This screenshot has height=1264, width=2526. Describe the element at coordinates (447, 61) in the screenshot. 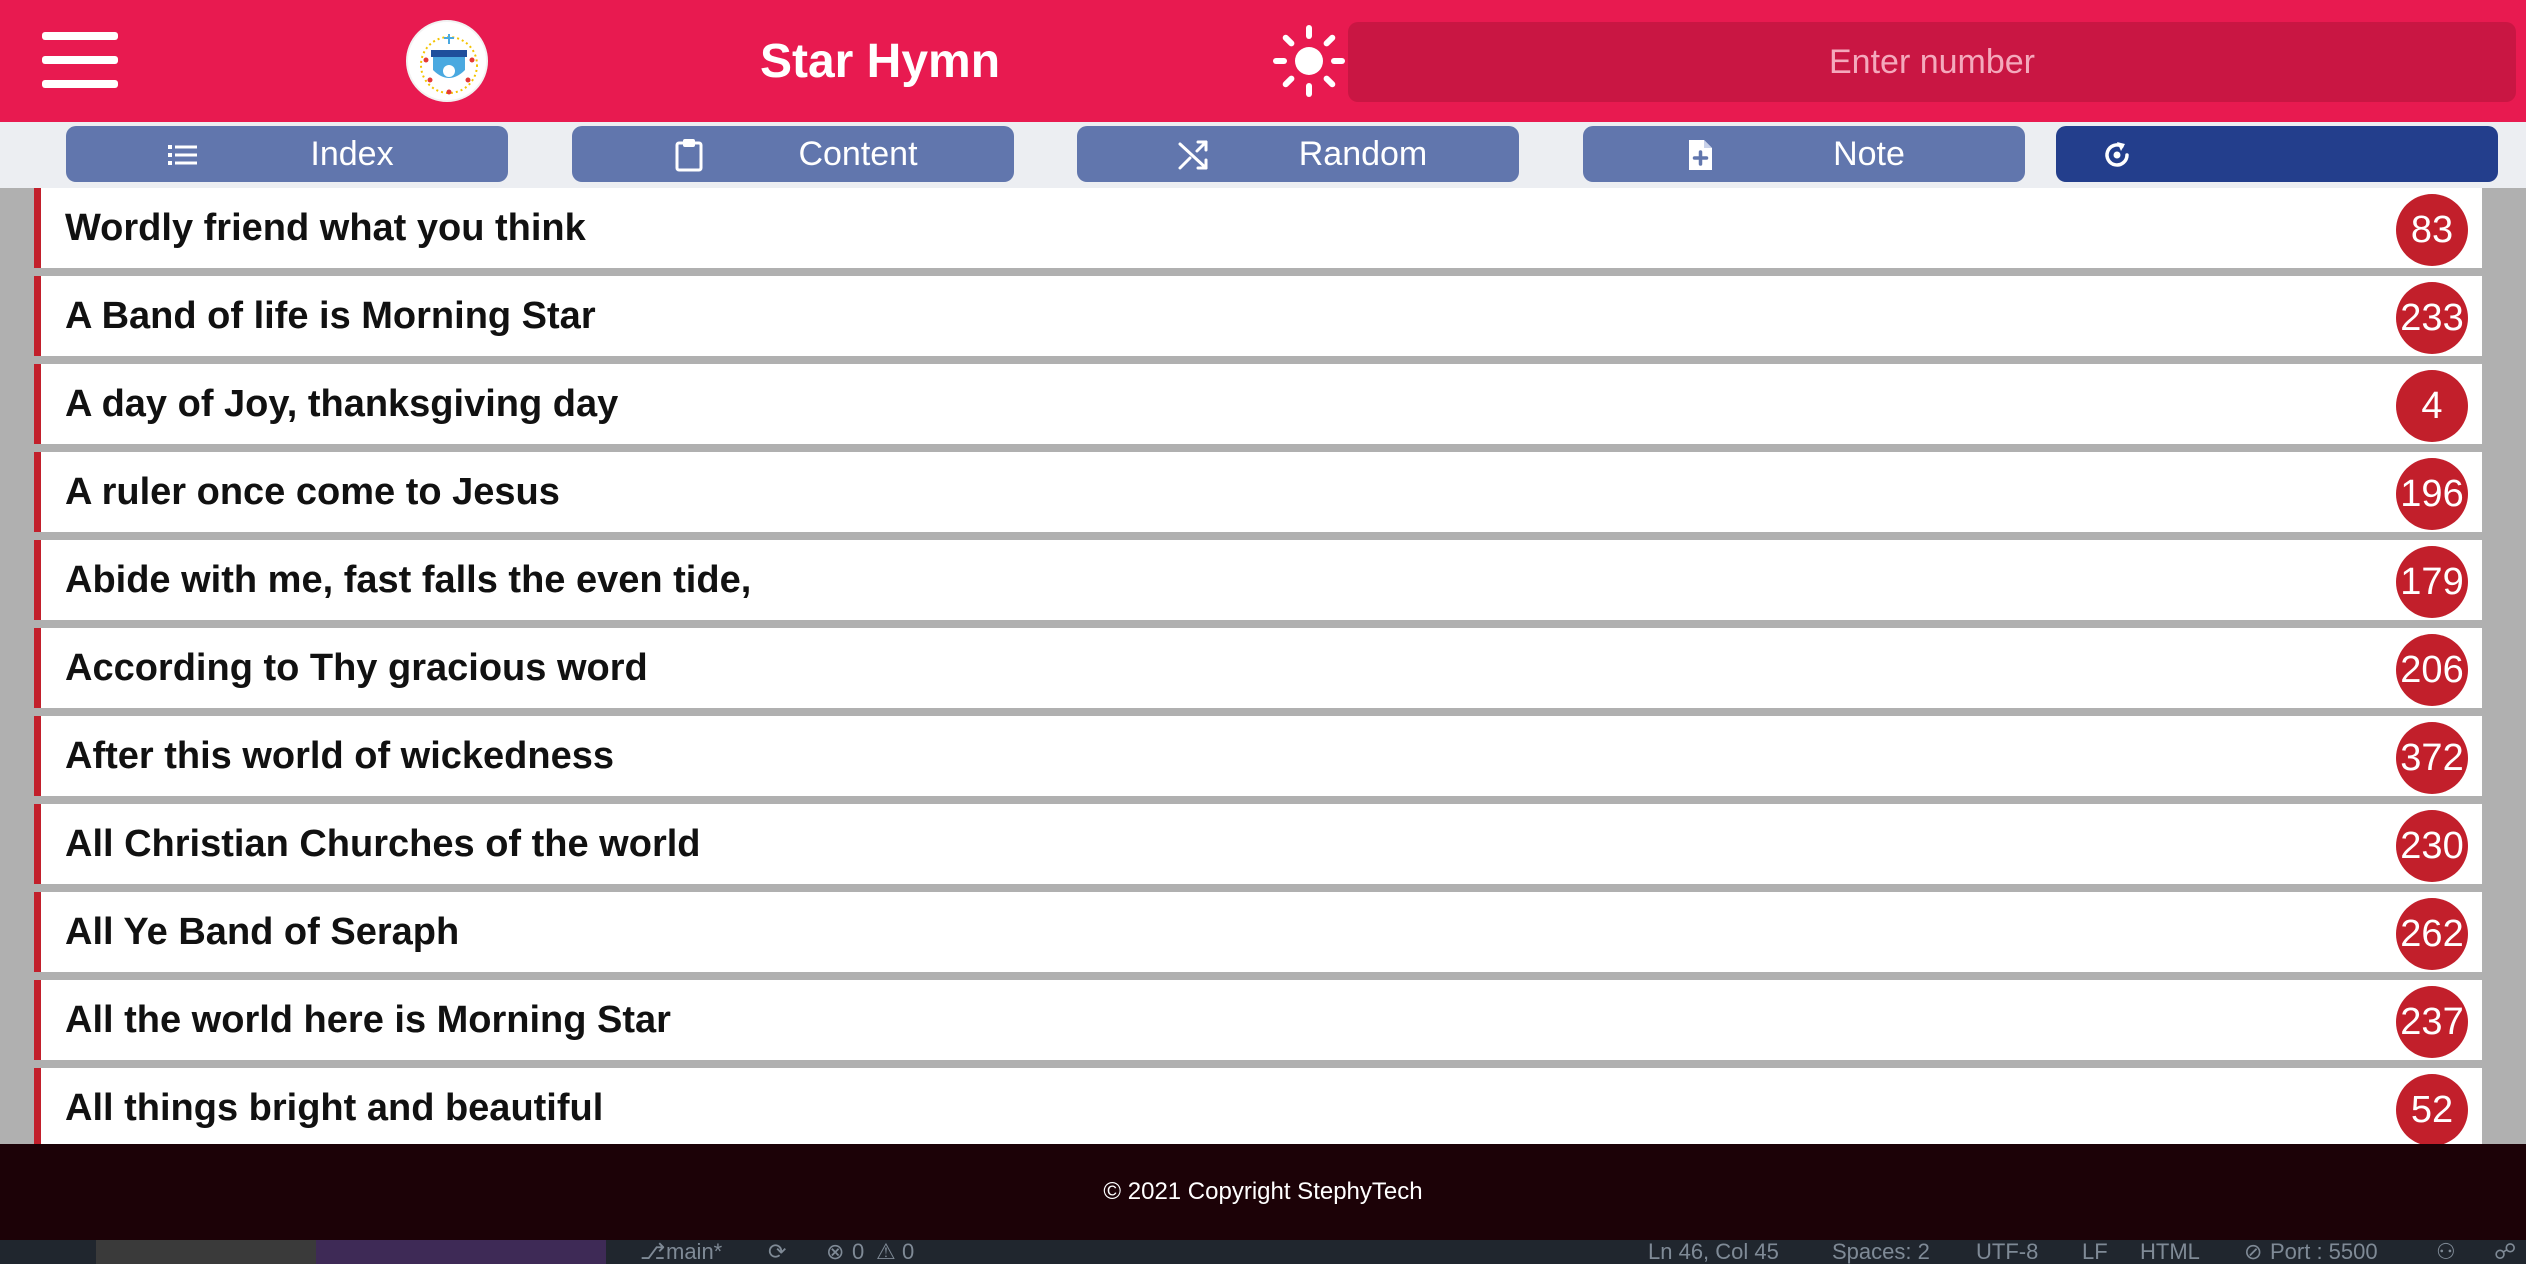

I see `app-logo` at that location.